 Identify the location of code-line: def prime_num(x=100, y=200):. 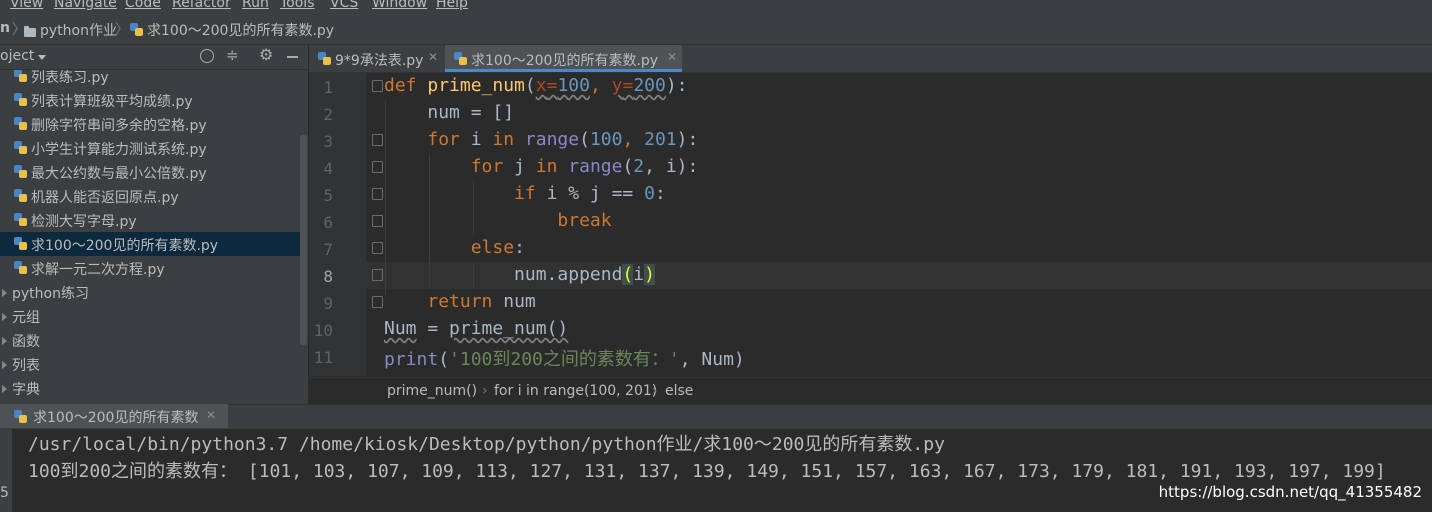
(536, 85).